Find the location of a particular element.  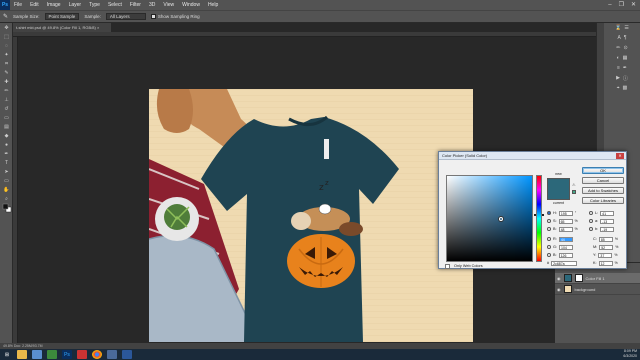

saturation-brightness-field is located at coordinates (489, 218).